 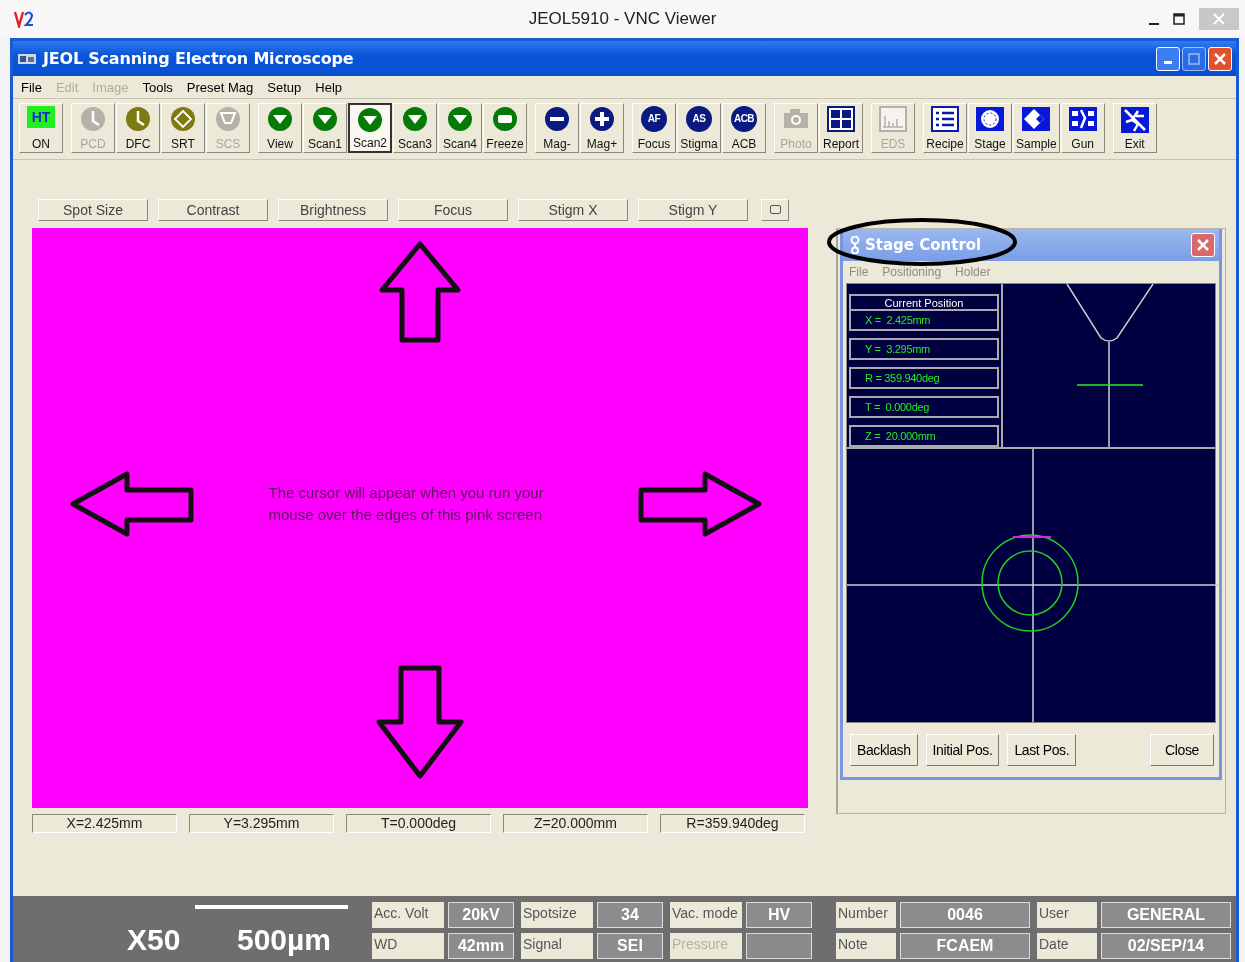 What do you see at coordinates (693, 209) in the screenshot?
I see `adjust-button: Stigm Y` at bounding box center [693, 209].